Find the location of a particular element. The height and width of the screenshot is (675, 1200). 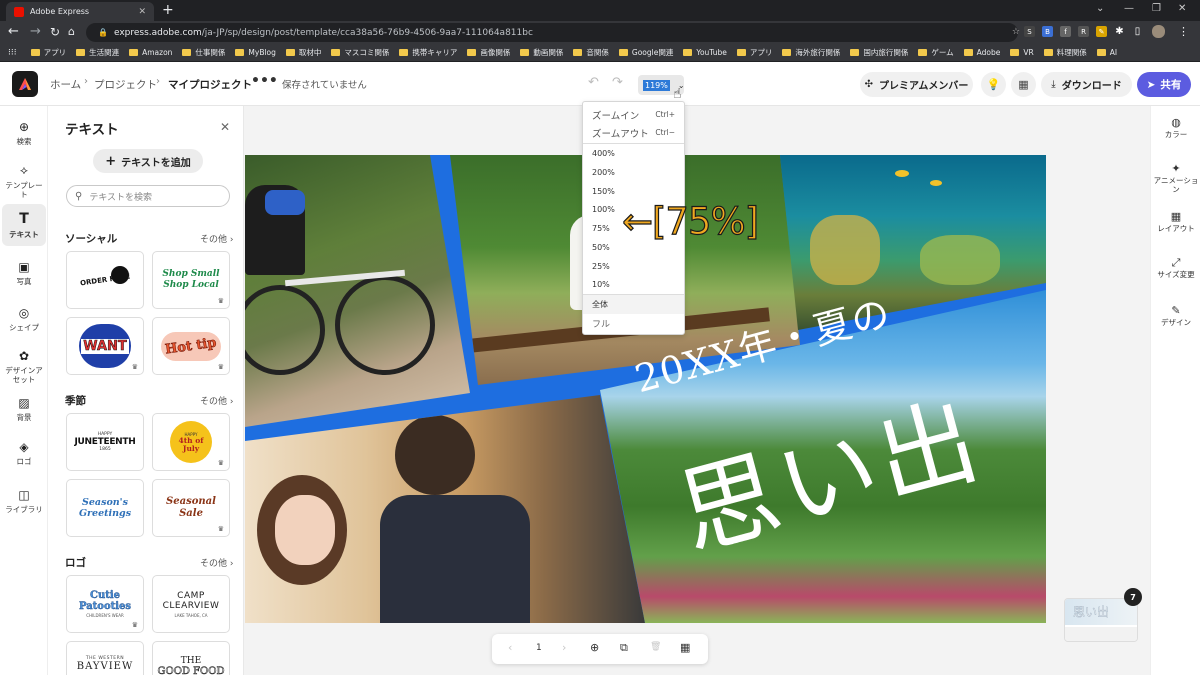

template-hot-tip: Hot tip ♛ is located at coordinates (191, 346).